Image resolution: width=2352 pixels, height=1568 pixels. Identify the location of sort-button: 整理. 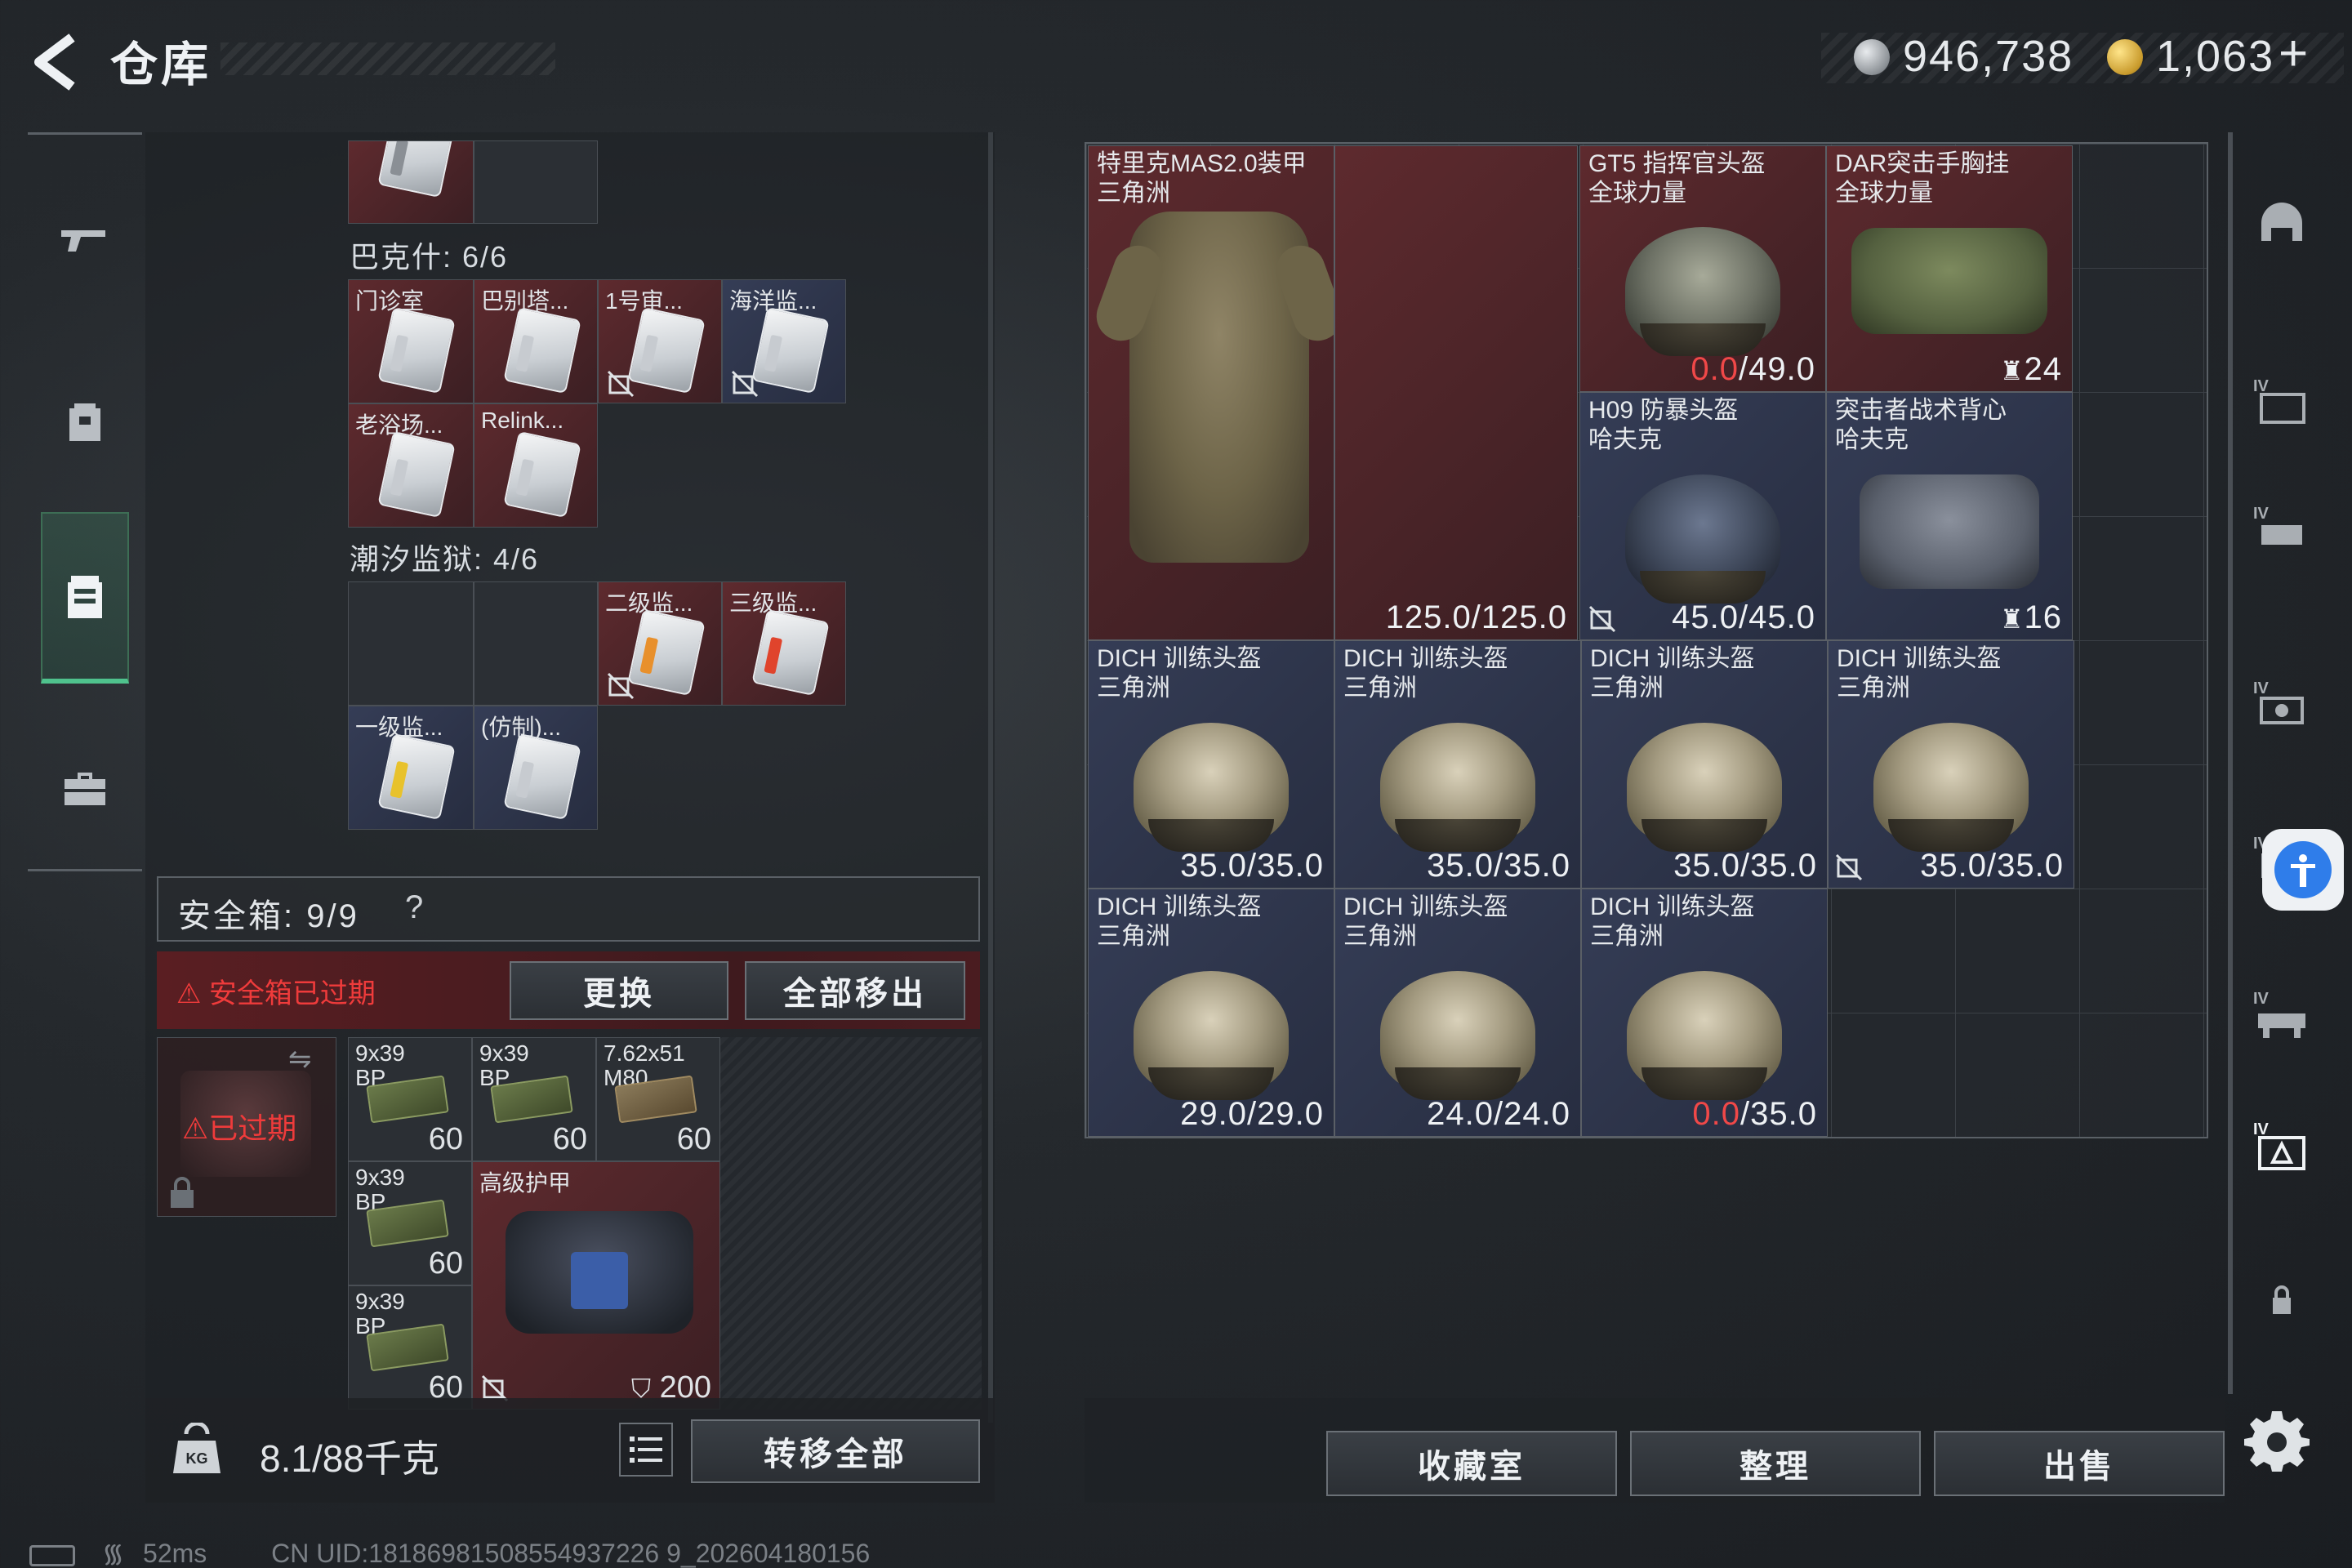
(1775, 1463).